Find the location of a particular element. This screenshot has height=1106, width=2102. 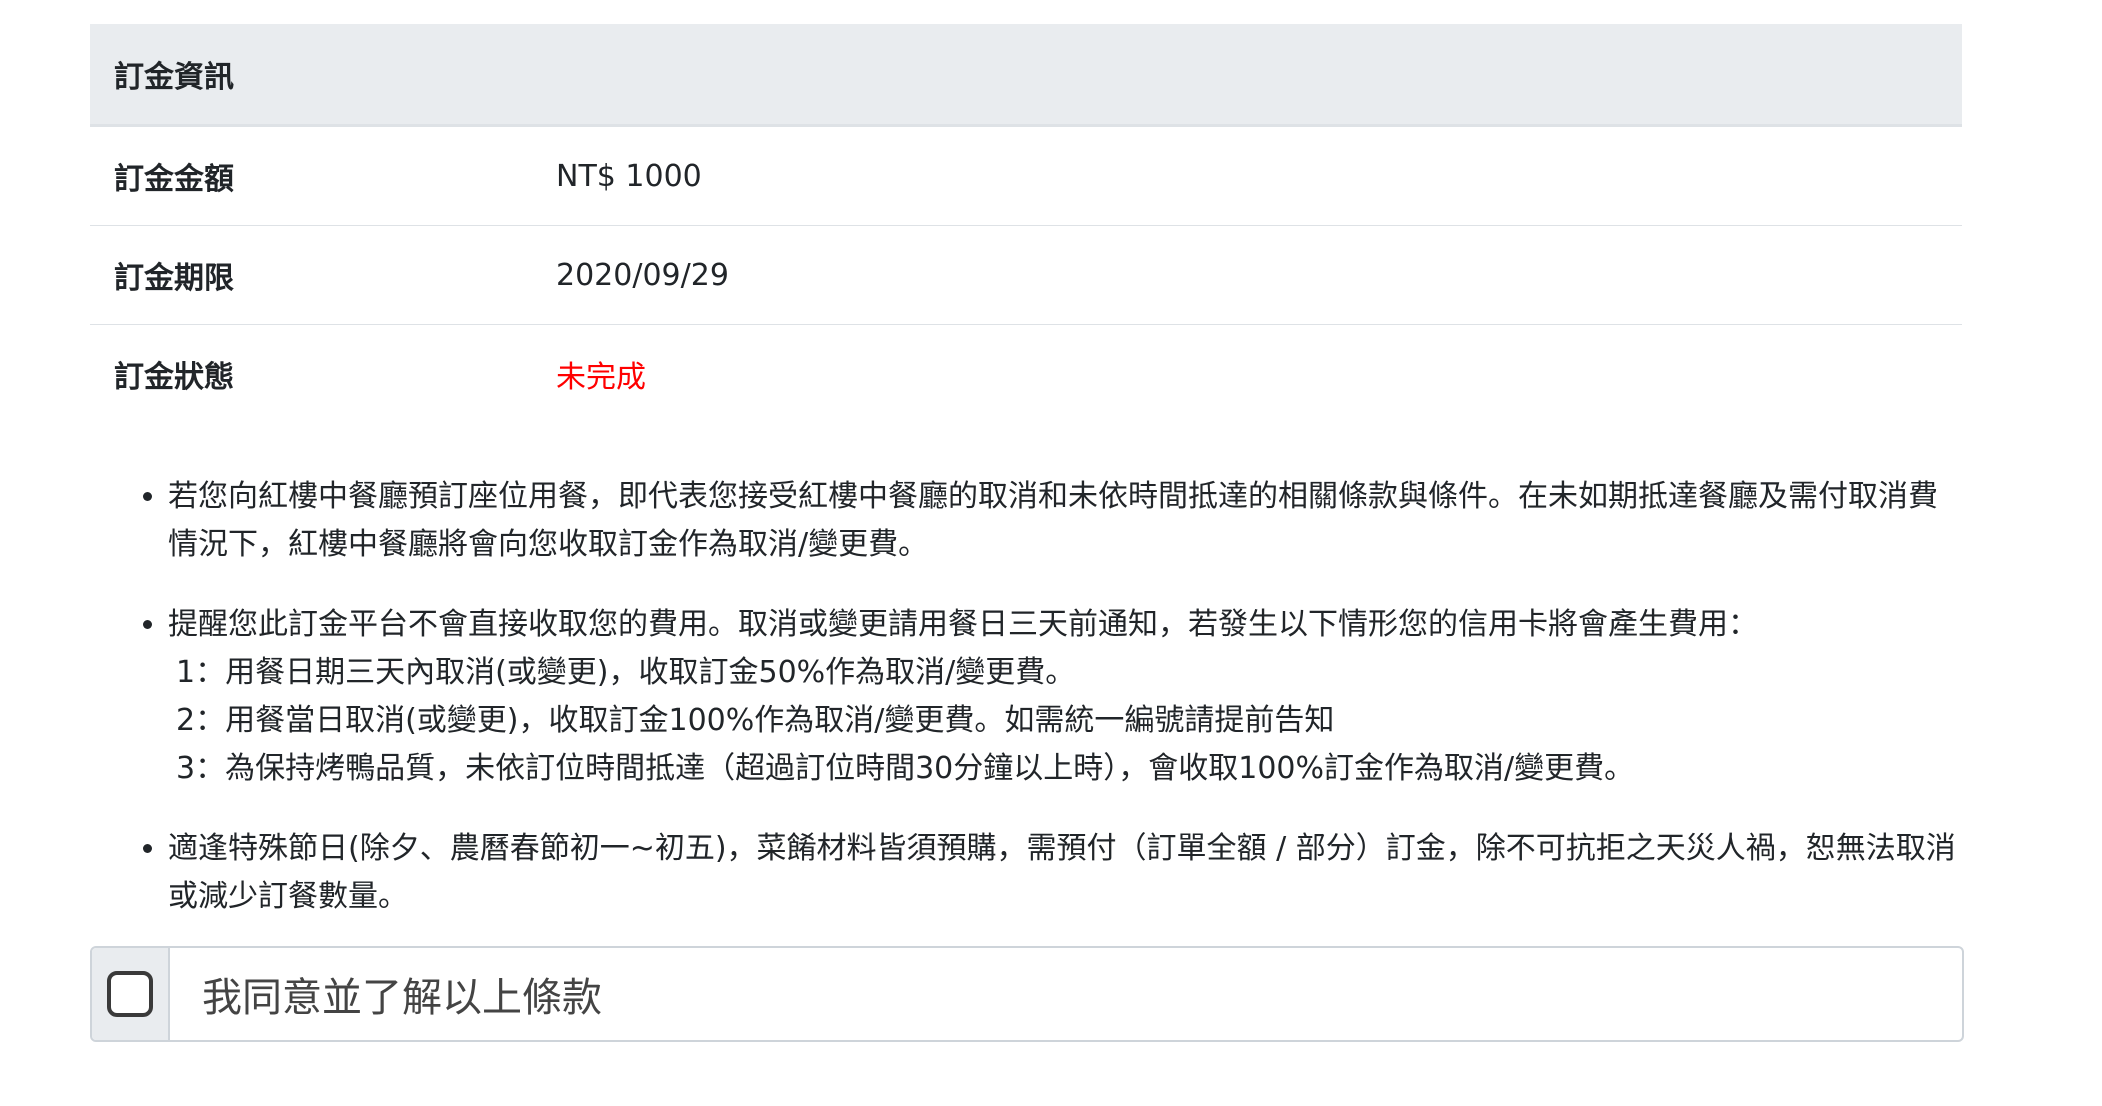

deposit-amount-value: NT$ 1000 is located at coordinates (629, 176).